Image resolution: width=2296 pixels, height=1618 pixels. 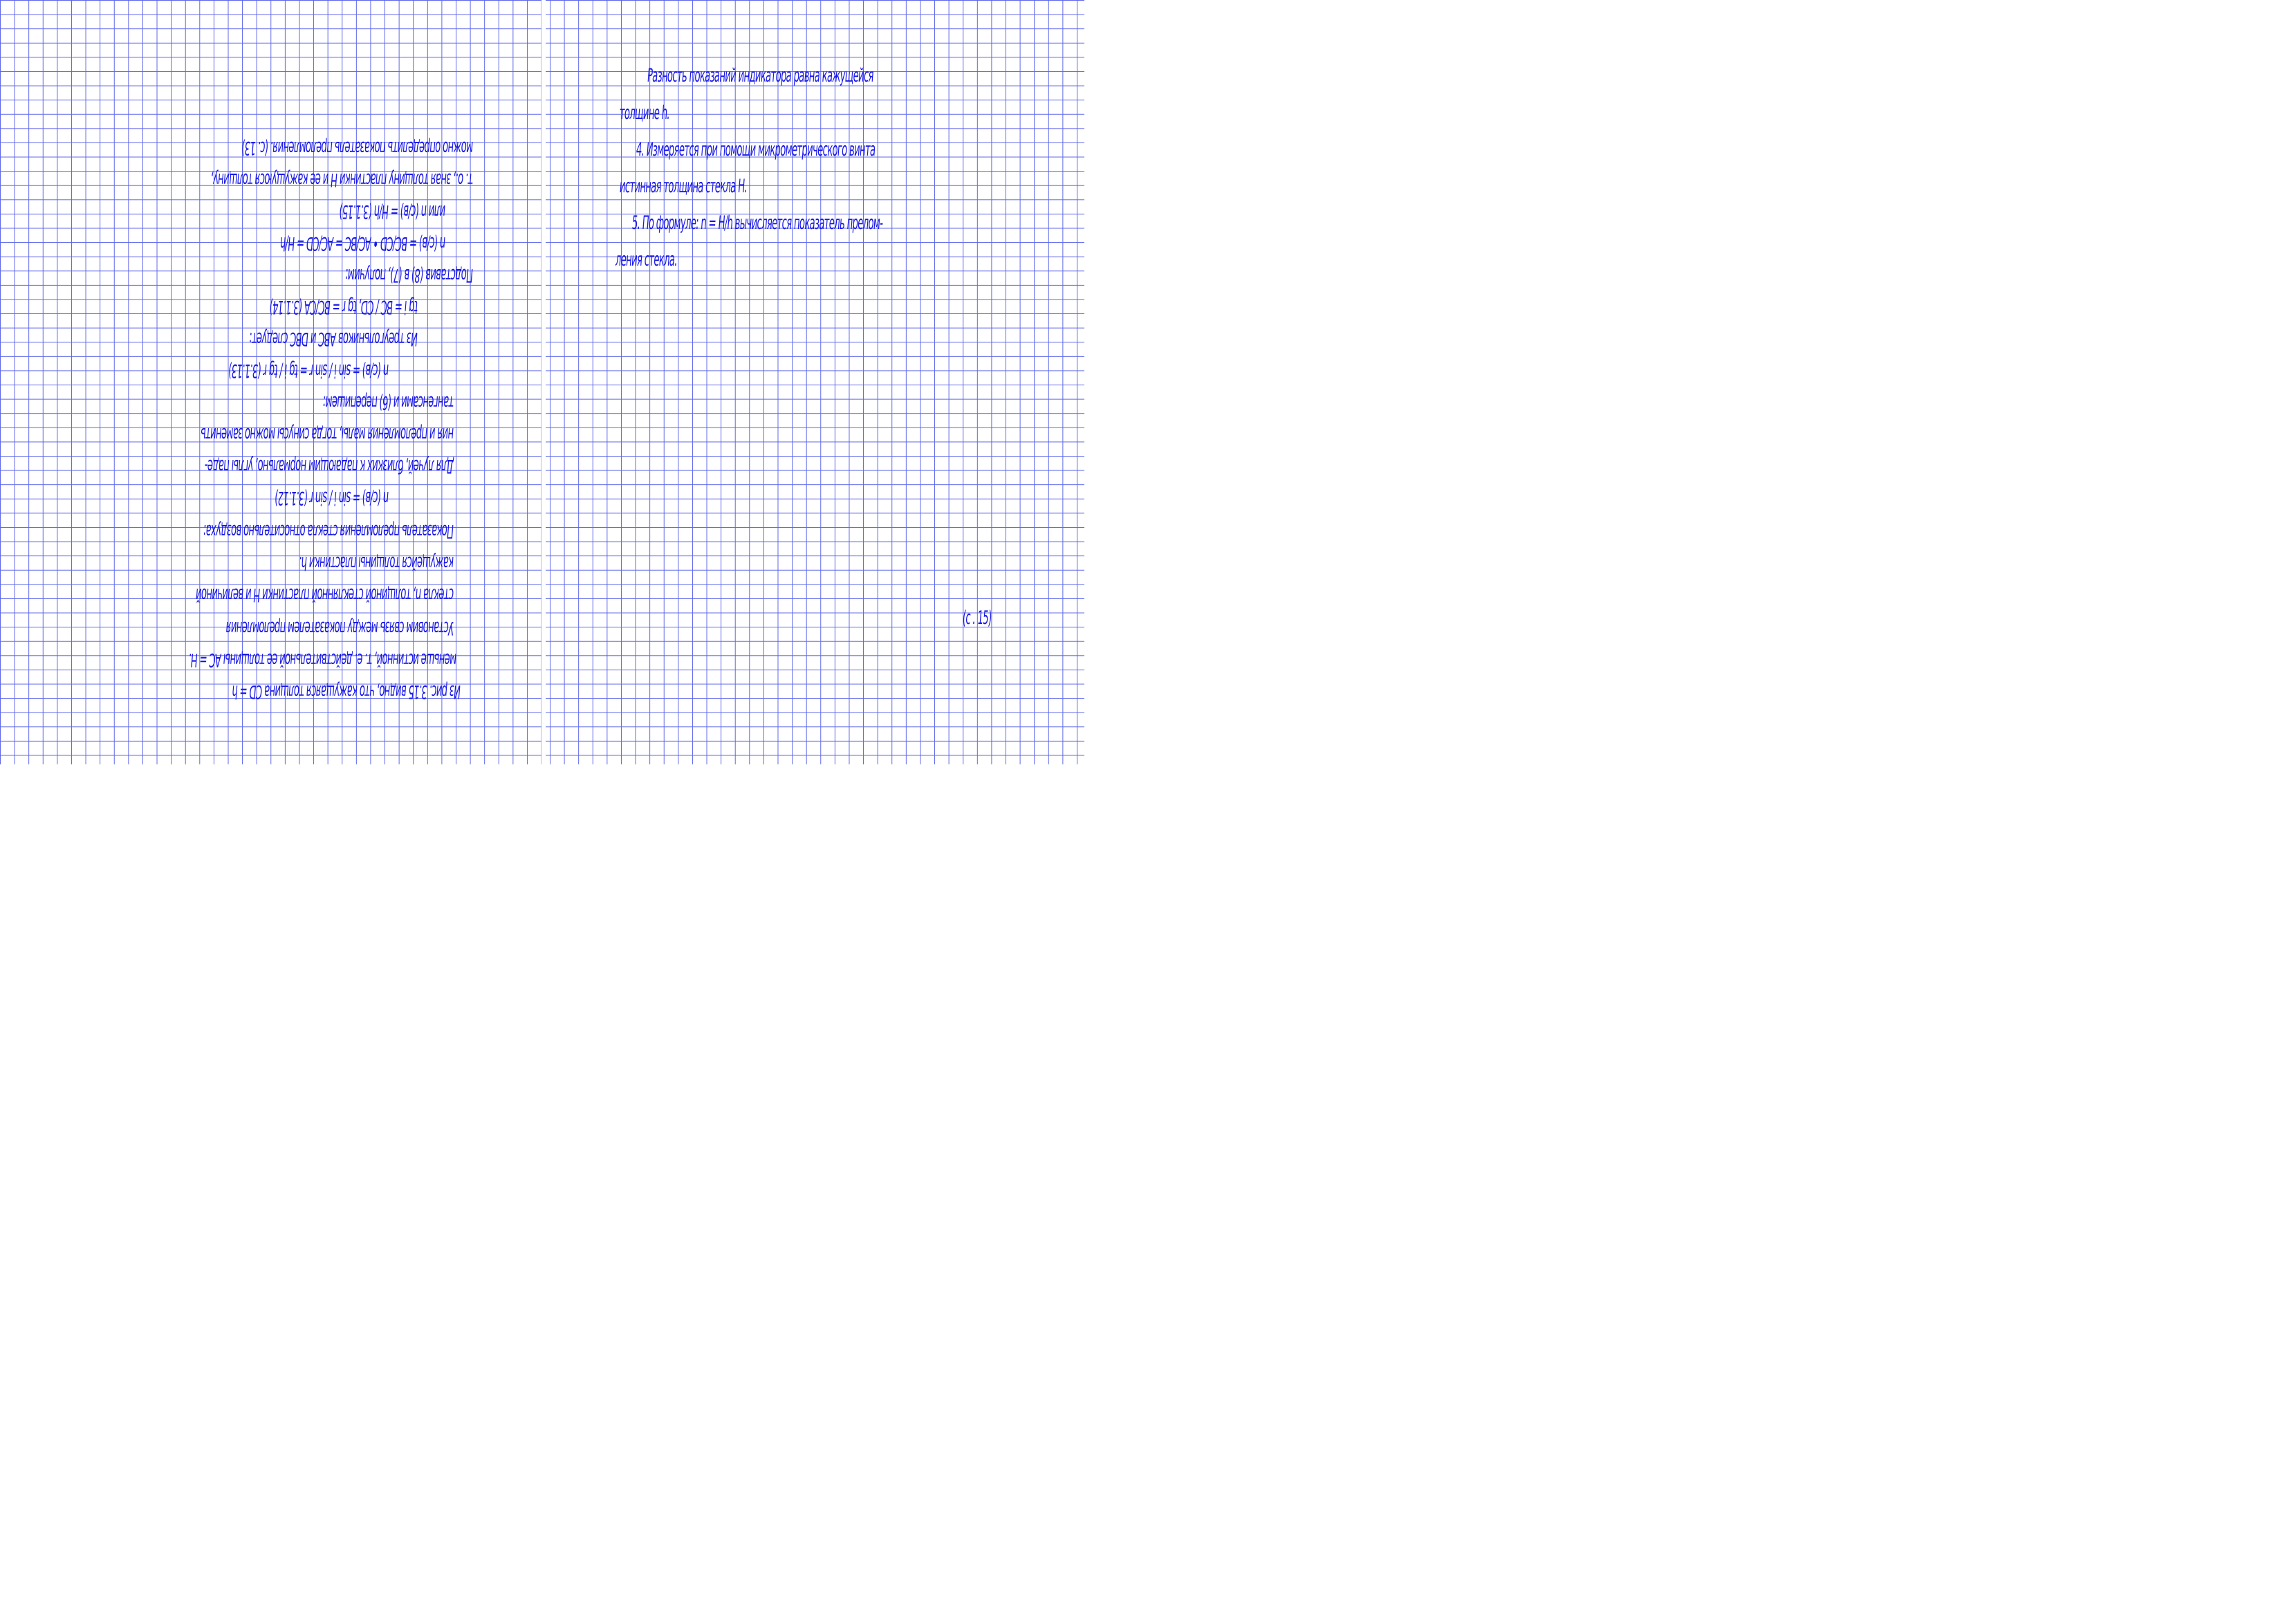 I want to click on left-line-16: или n (с/в) = H/h (3.1.15), so click(x=393, y=211).